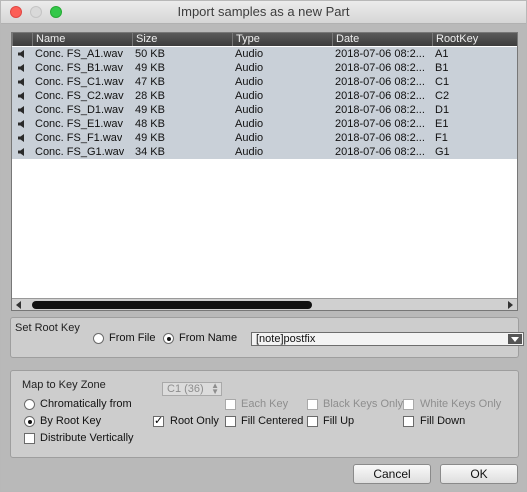  I want to click on file-rootkey-cell: G1, so click(442, 152).